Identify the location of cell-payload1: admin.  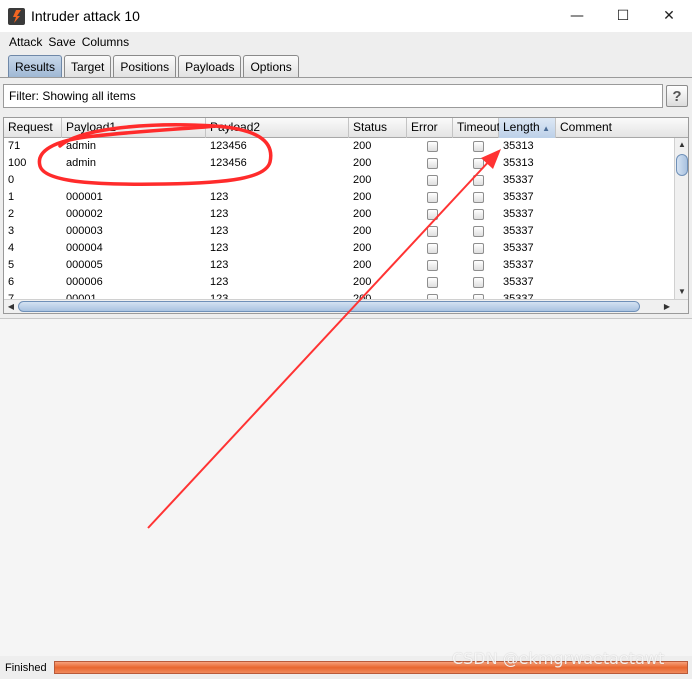
(81, 163).